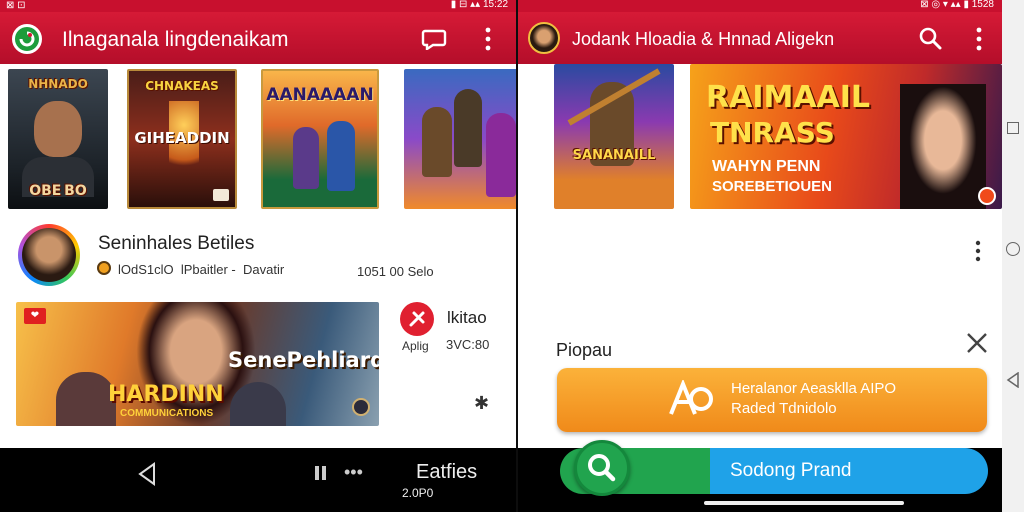  Describe the element at coordinates (804, 503) in the screenshot. I see `home-indicator` at that location.